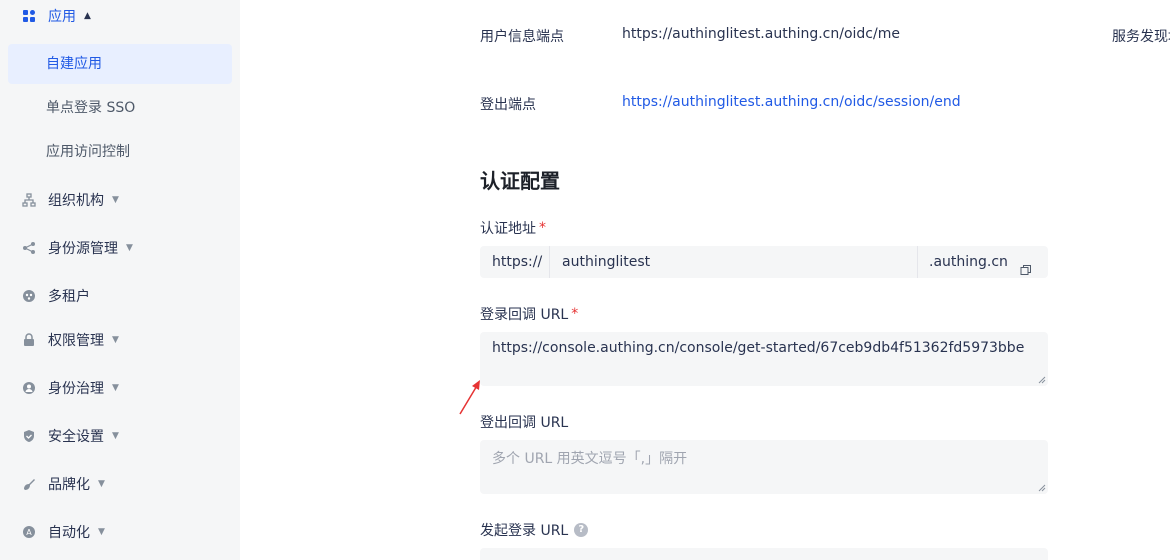 The image size is (1170, 560). I want to click on sidebar-group-label: 组织机构, so click(76, 201).